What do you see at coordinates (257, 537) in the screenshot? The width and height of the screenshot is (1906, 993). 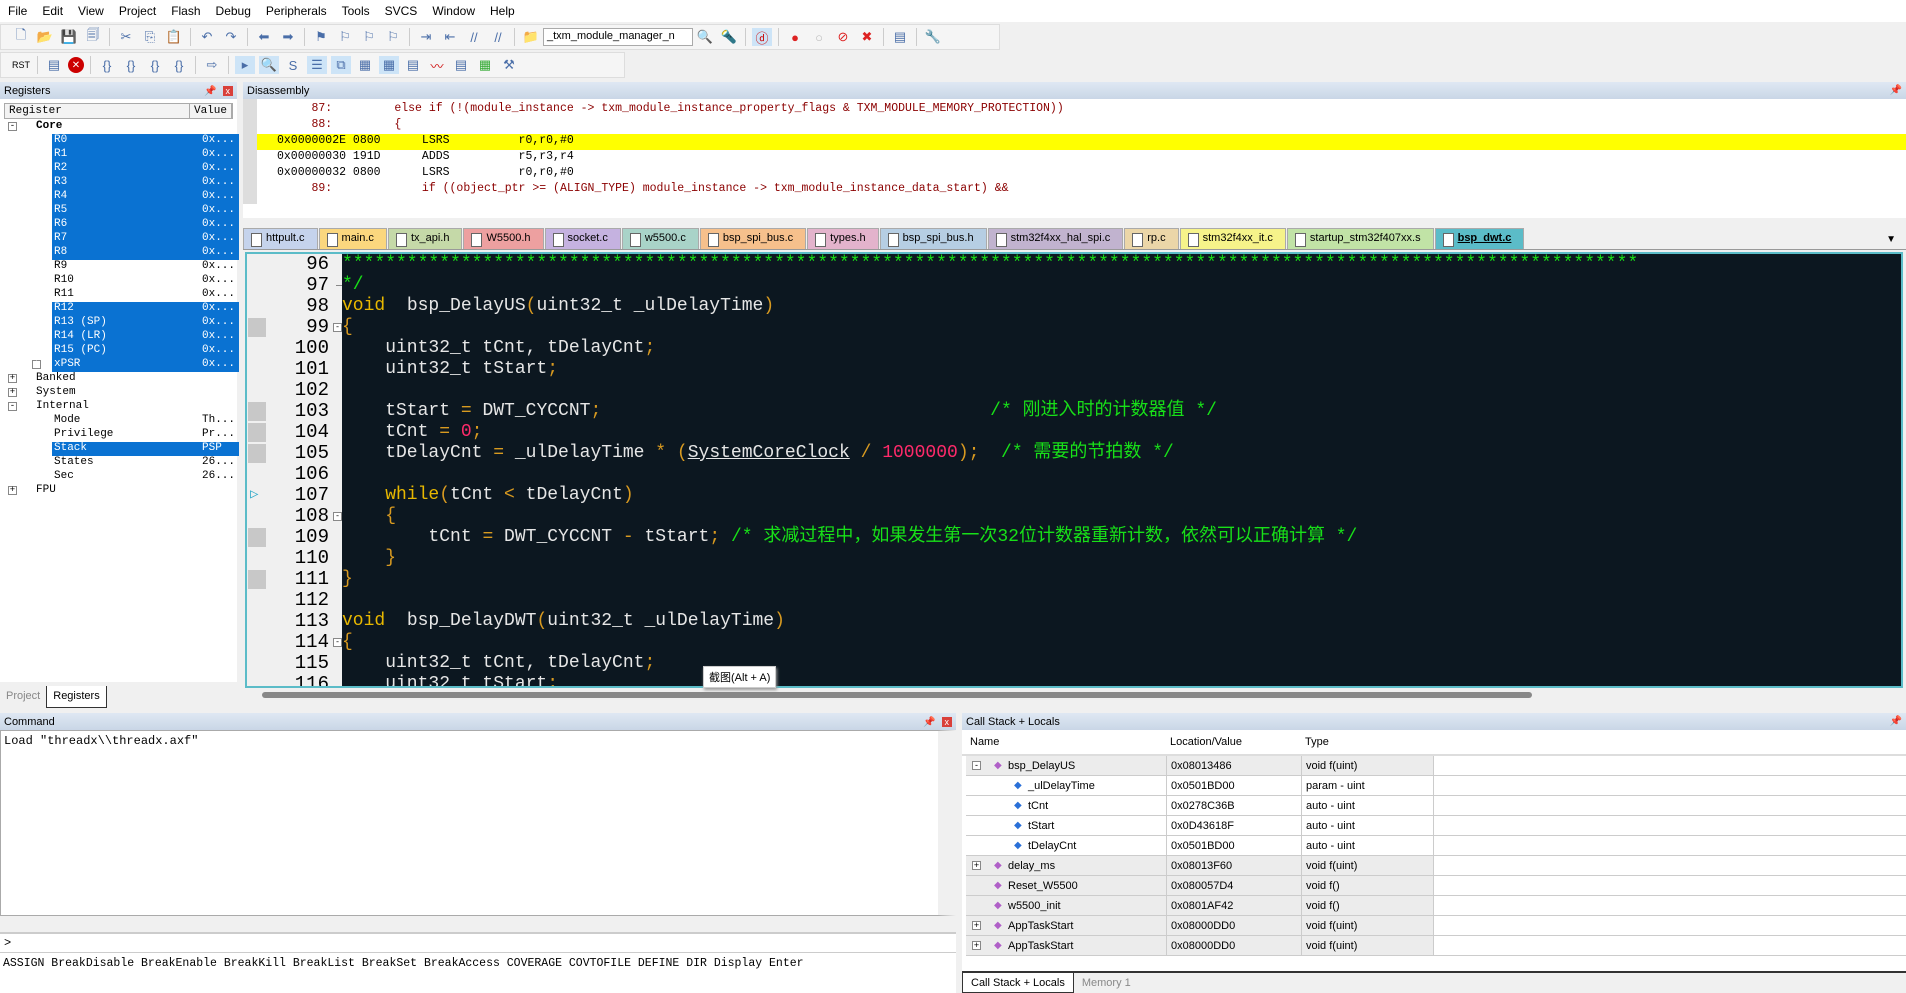 I see `breakpoint-slot` at bounding box center [257, 537].